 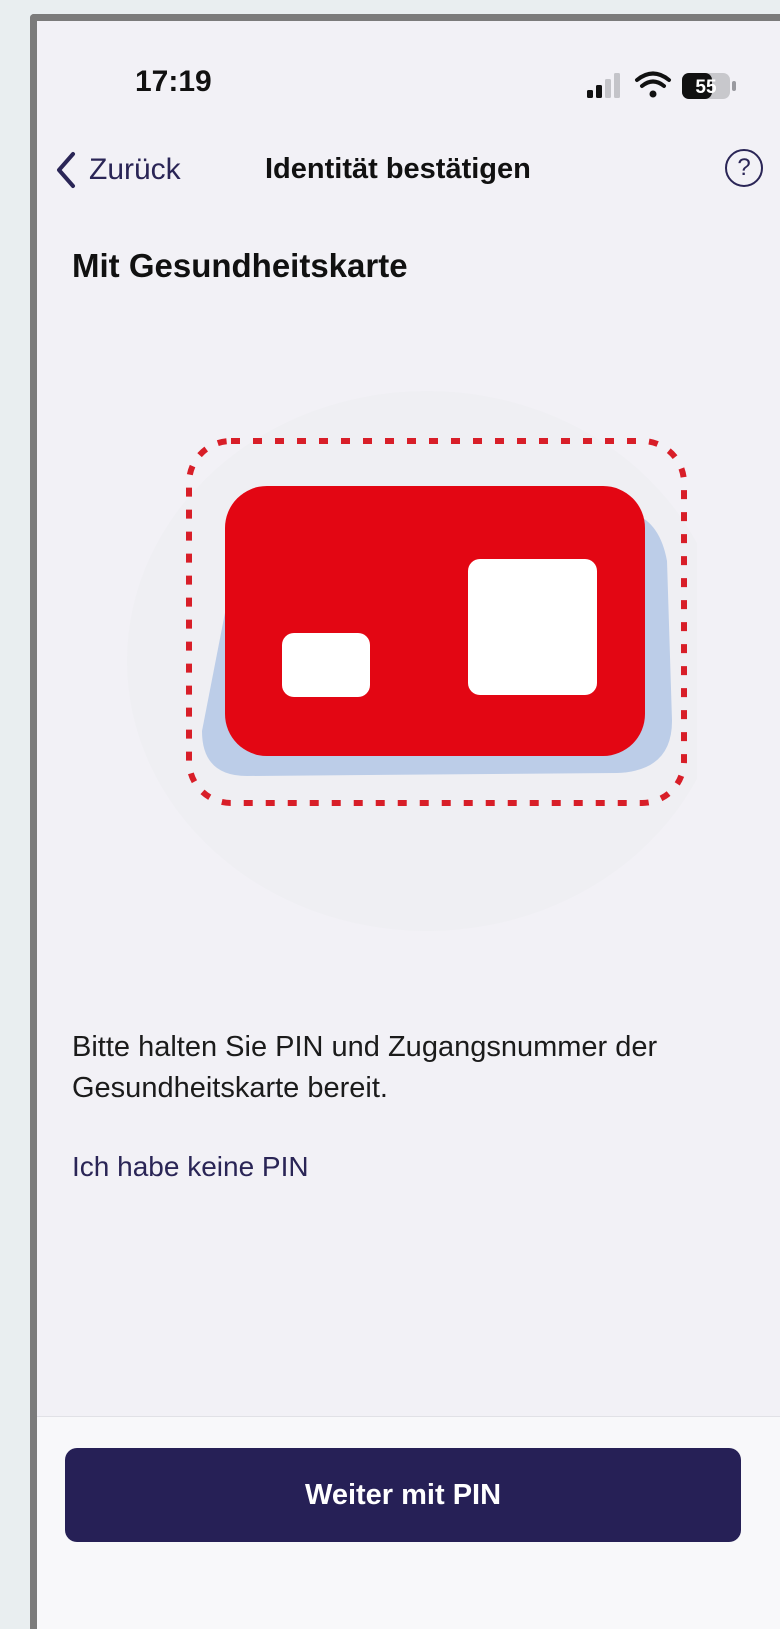 I want to click on page-title: Identität bestätigen, so click(x=398, y=169).